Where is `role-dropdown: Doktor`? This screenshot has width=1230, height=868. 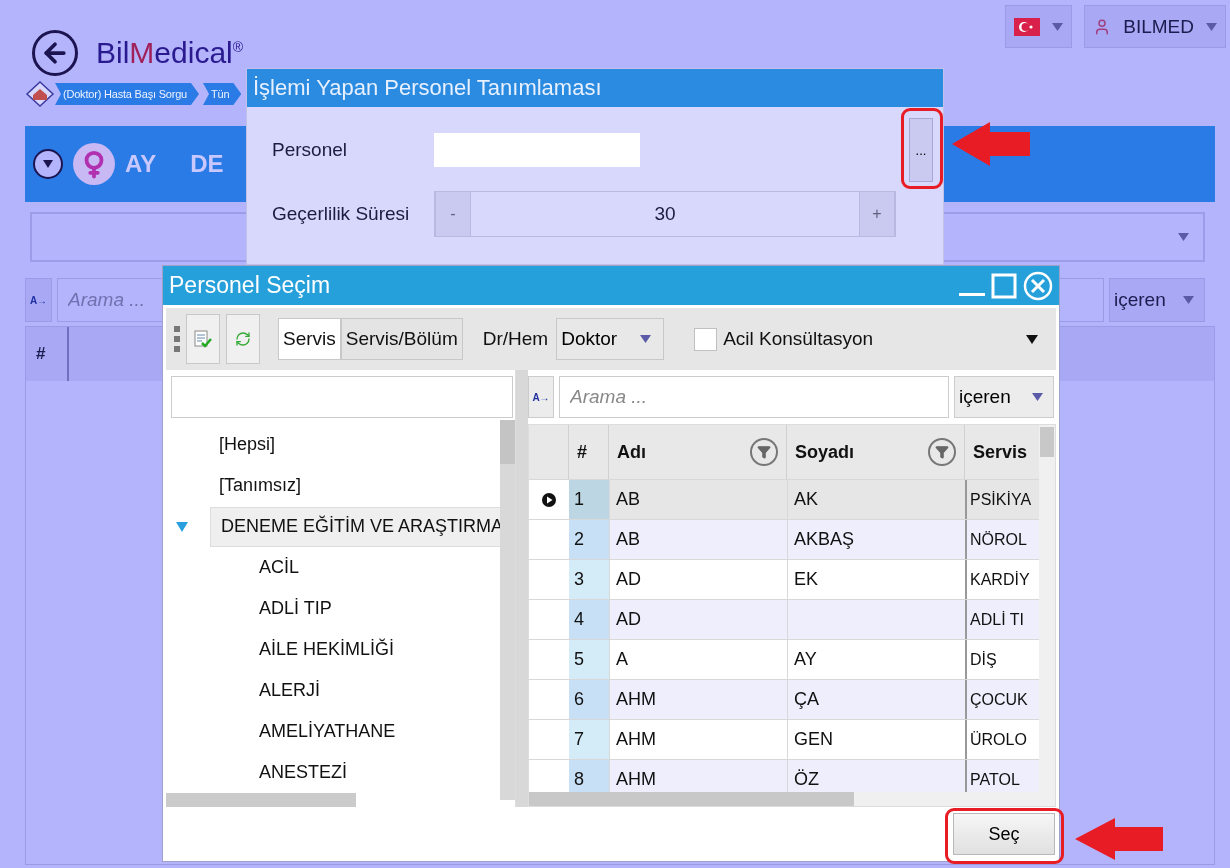 role-dropdown: Doktor is located at coordinates (610, 339).